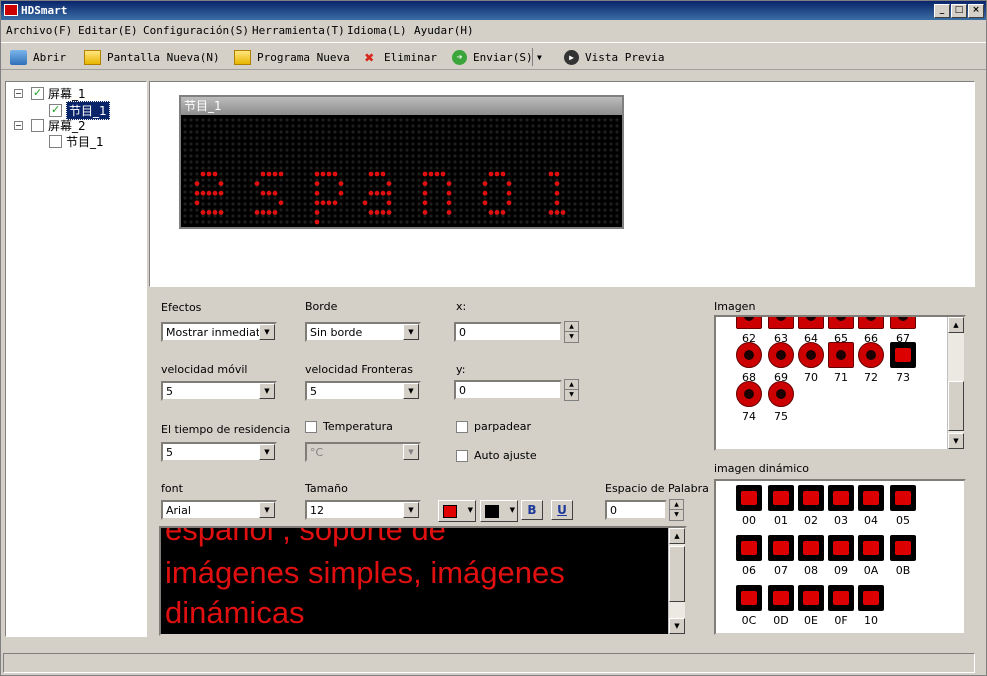 Image resolution: width=987 pixels, height=676 pixels. Describe the element at coordinates (871, 363) in the screenshot. I see `image-item-72: 72` at that location.